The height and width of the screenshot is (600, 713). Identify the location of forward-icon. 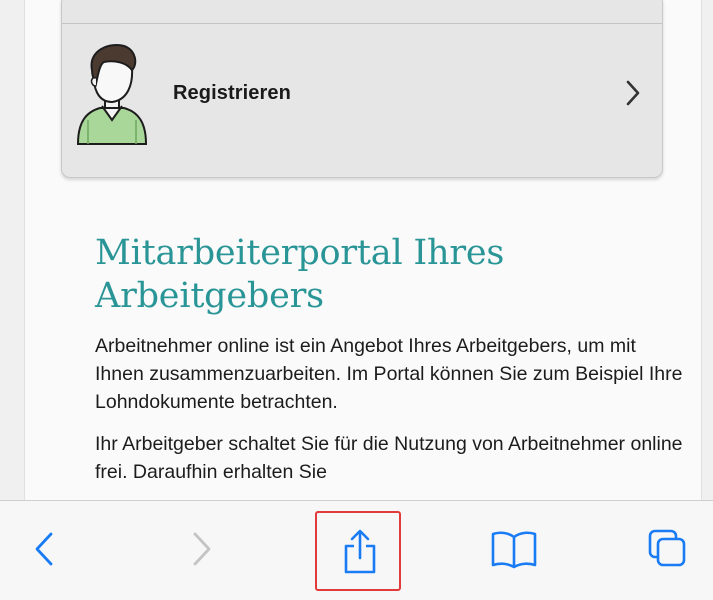
(202, 549).